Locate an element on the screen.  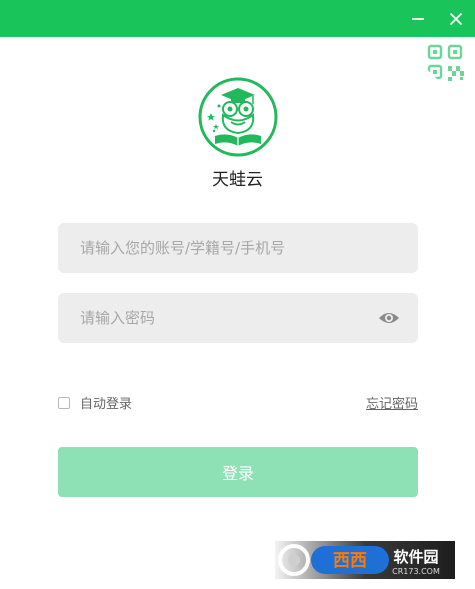
account-field-wrapper is located at coordinates (238, 248).